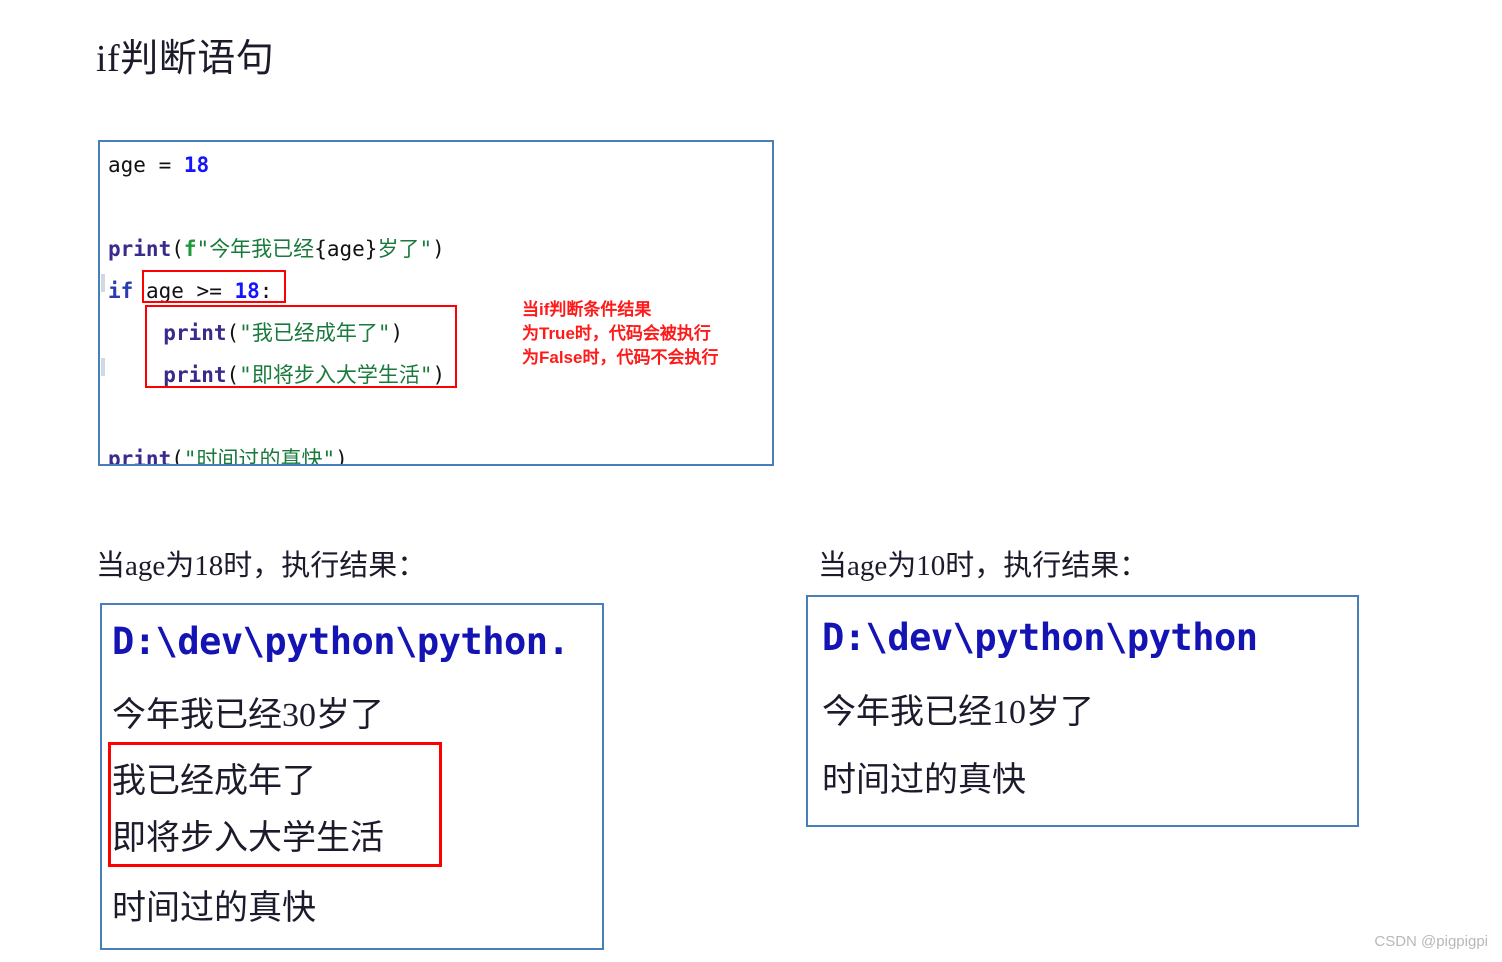 The width and height of the screenshot is (1502, 962). Describe the element at coordinates (214, 781) in the screenshot. I see `console-line: 我已经成年了` at that location.